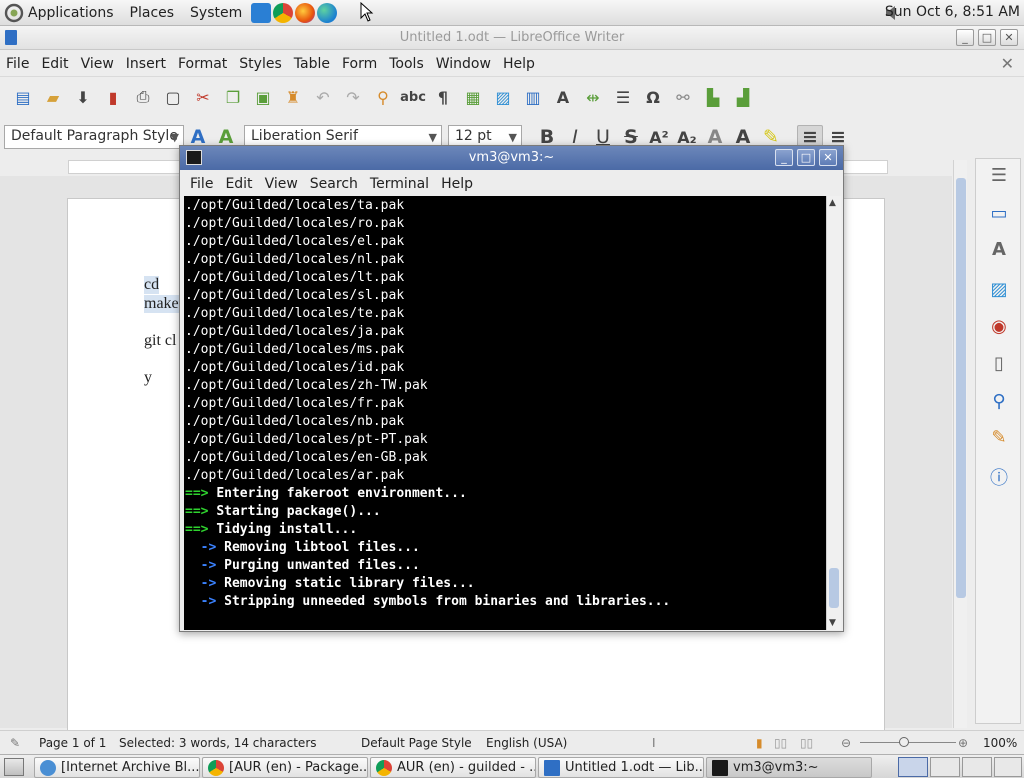  I want to click on special-character-icon: Ω, so click(653, 97).